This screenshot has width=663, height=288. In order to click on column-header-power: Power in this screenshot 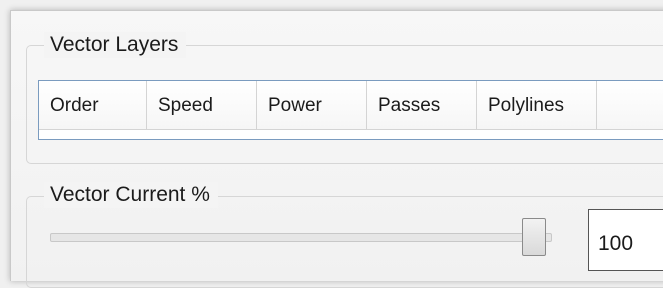, I will do `click(312, 105)`.